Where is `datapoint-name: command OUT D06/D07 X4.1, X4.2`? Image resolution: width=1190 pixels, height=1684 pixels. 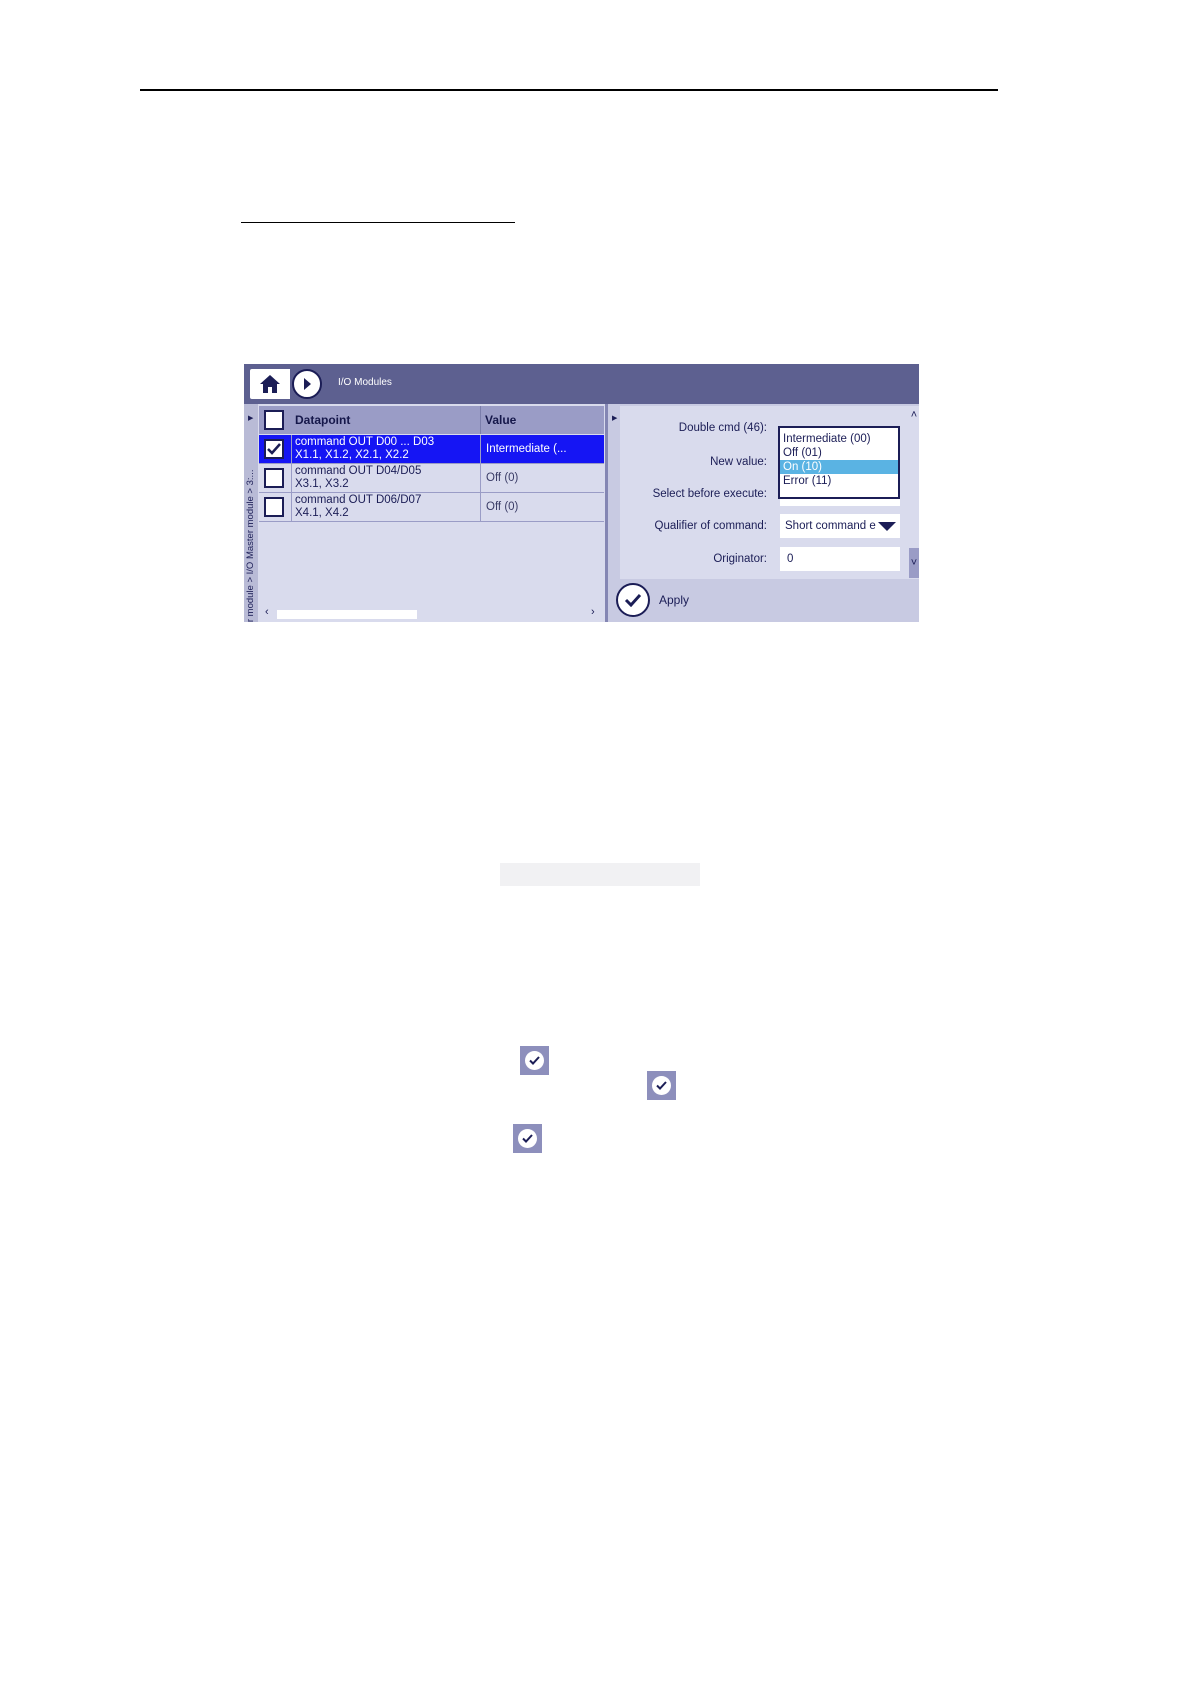
datapoint-name: command OUT D06/D07 X4.1, X4.2 is located at coordinates (358, 507).